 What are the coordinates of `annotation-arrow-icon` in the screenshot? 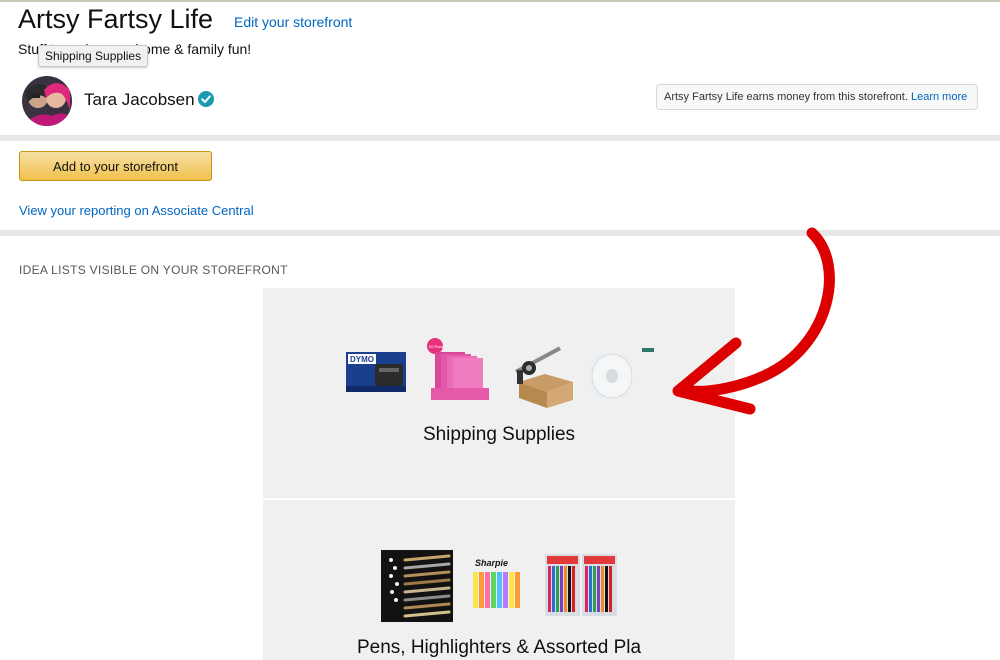 It's located at (753, 321).